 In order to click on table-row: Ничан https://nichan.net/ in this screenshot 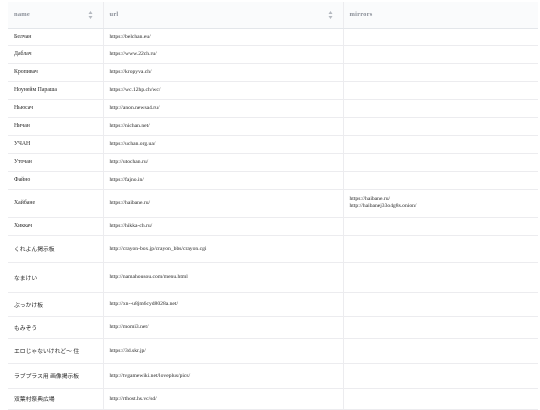, I will do `click(273, 126)`.